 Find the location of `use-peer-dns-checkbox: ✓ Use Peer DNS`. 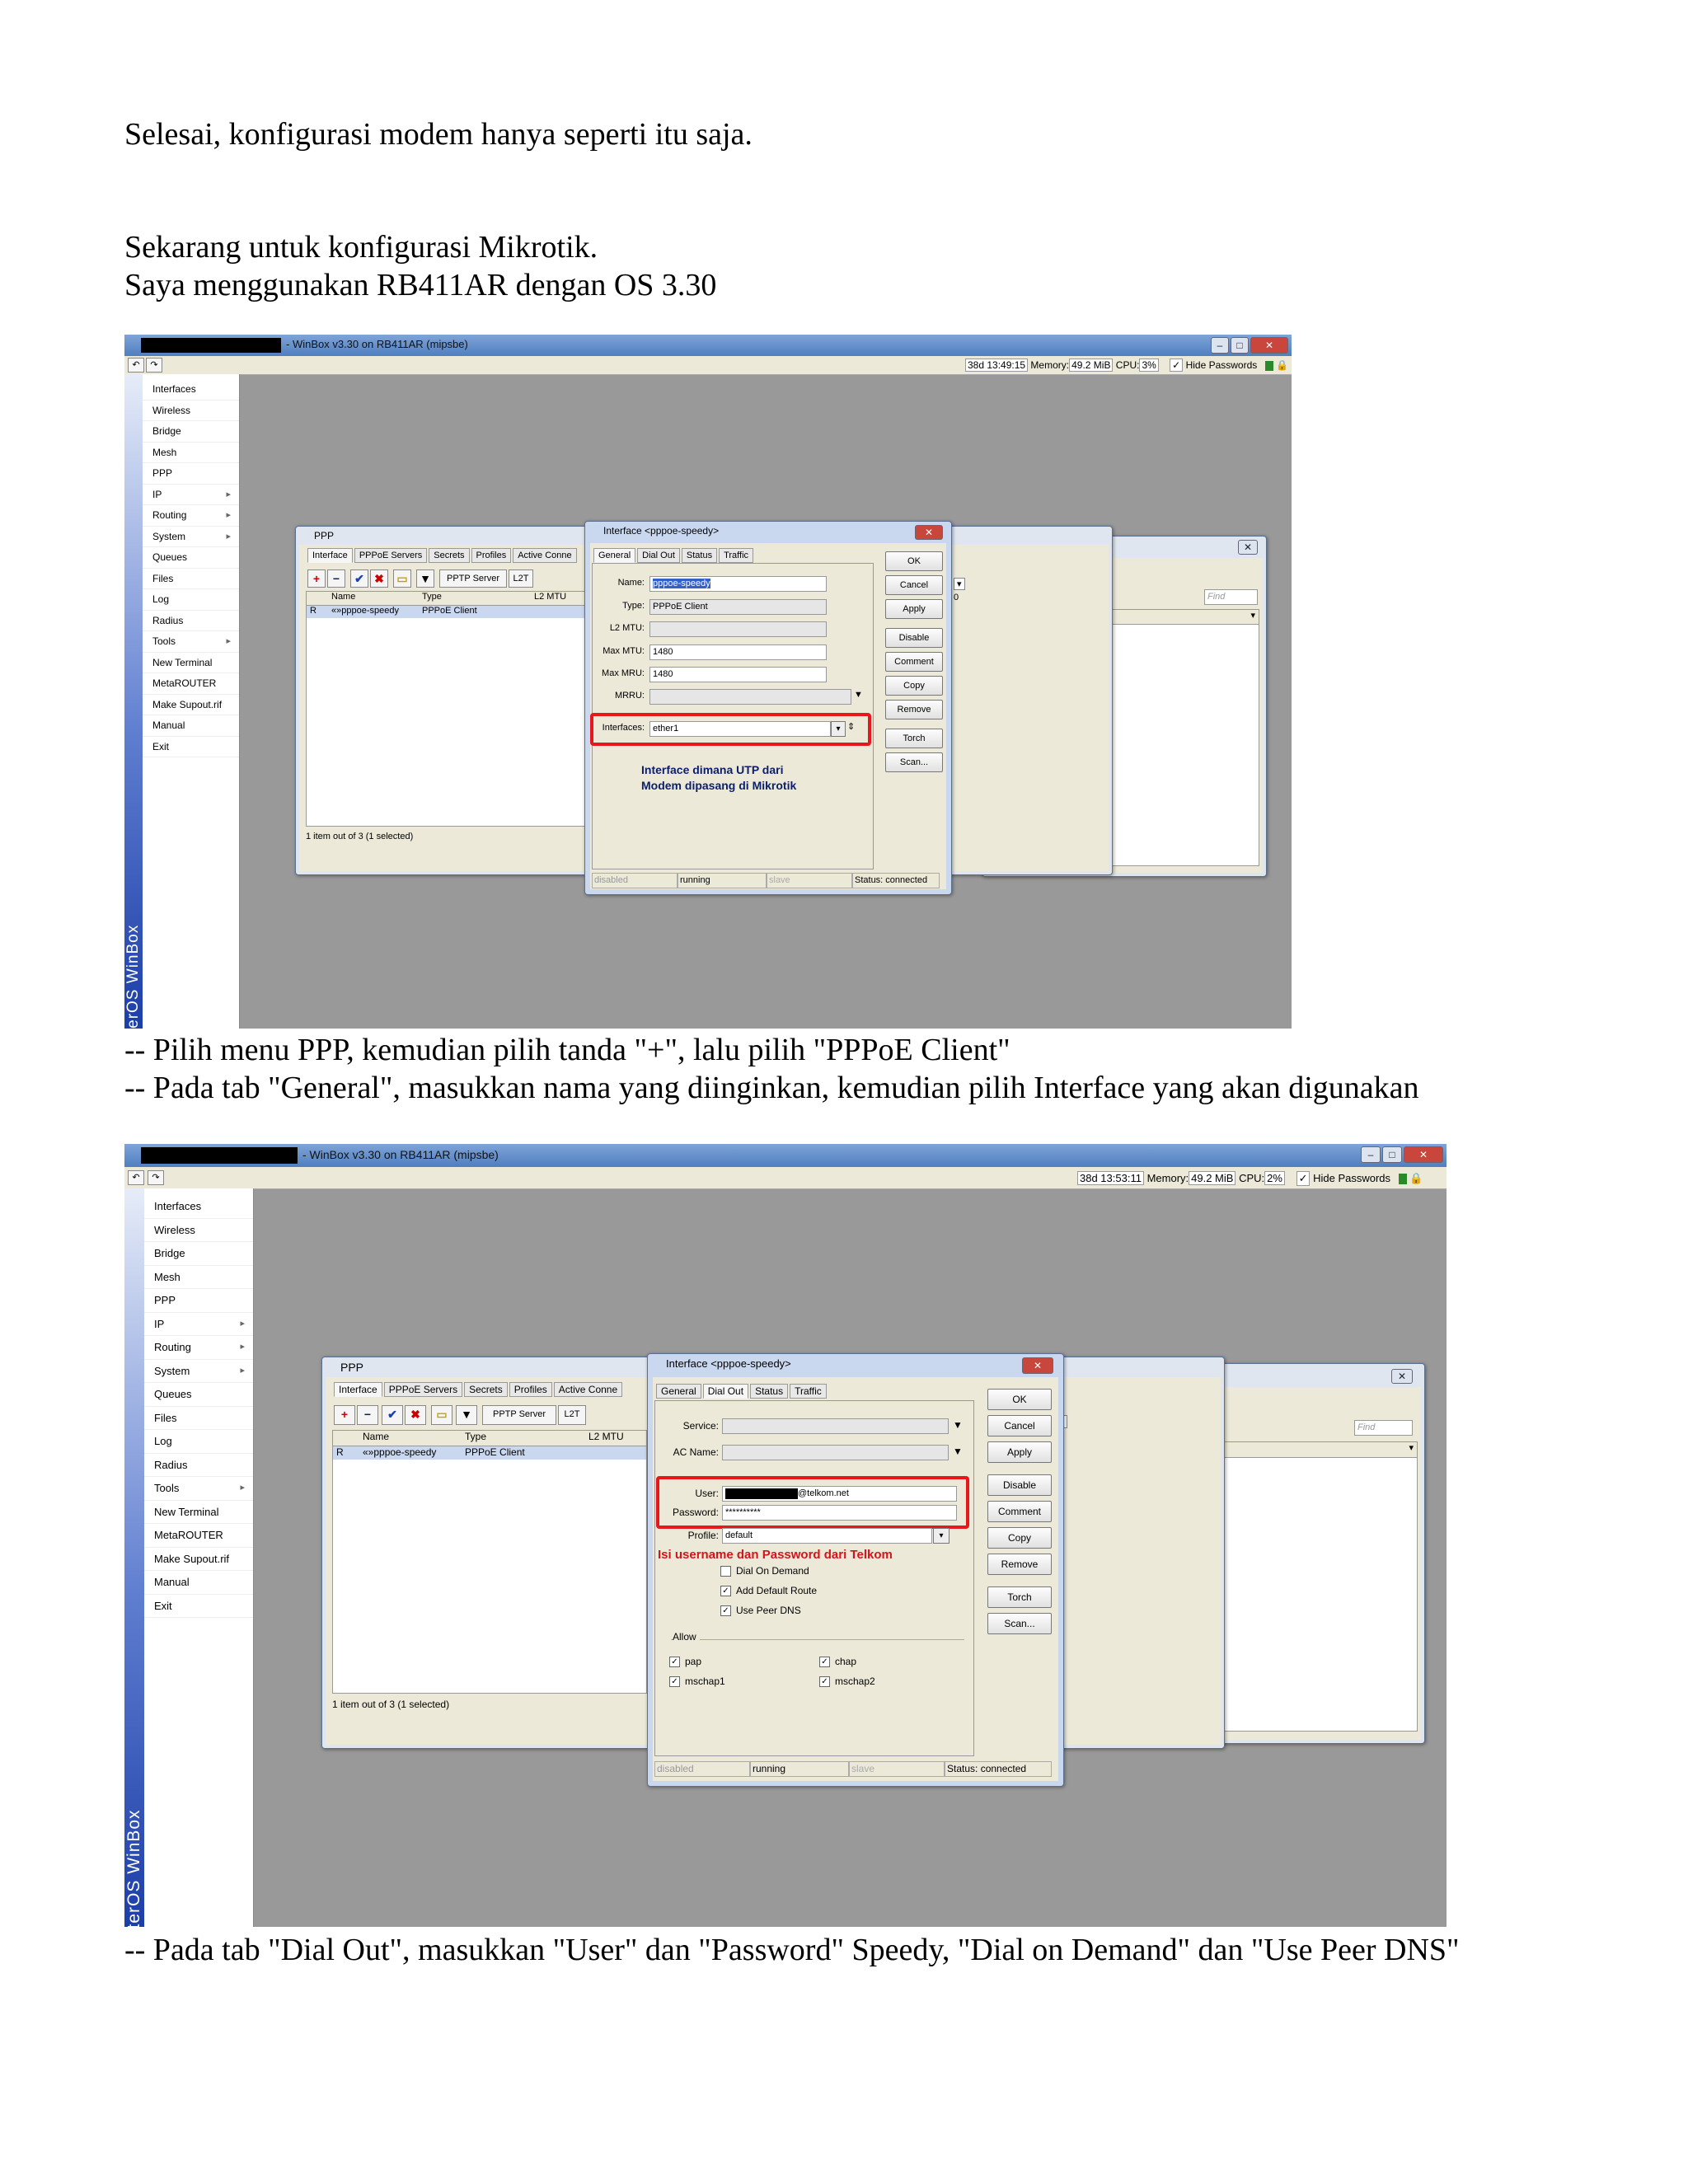

use-peer-dns-checkbox: ✓ Use Peer DNS is located at coordinates (761, 1611).